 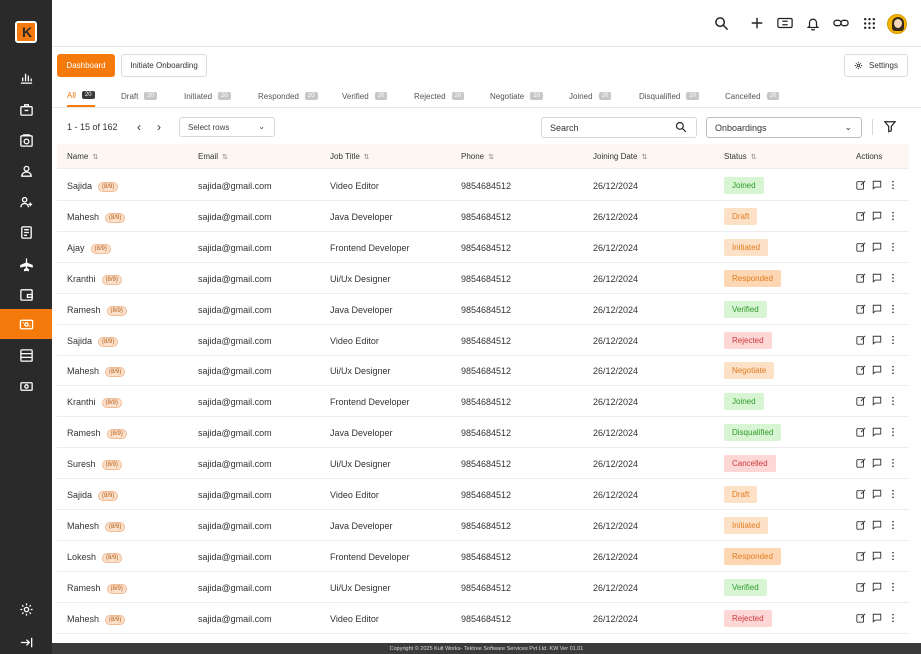 What do you see at coordinates (26, 324) in the screenshot?
I see `sidebar-item-ticket-icon` at bounding box center [26, 324].